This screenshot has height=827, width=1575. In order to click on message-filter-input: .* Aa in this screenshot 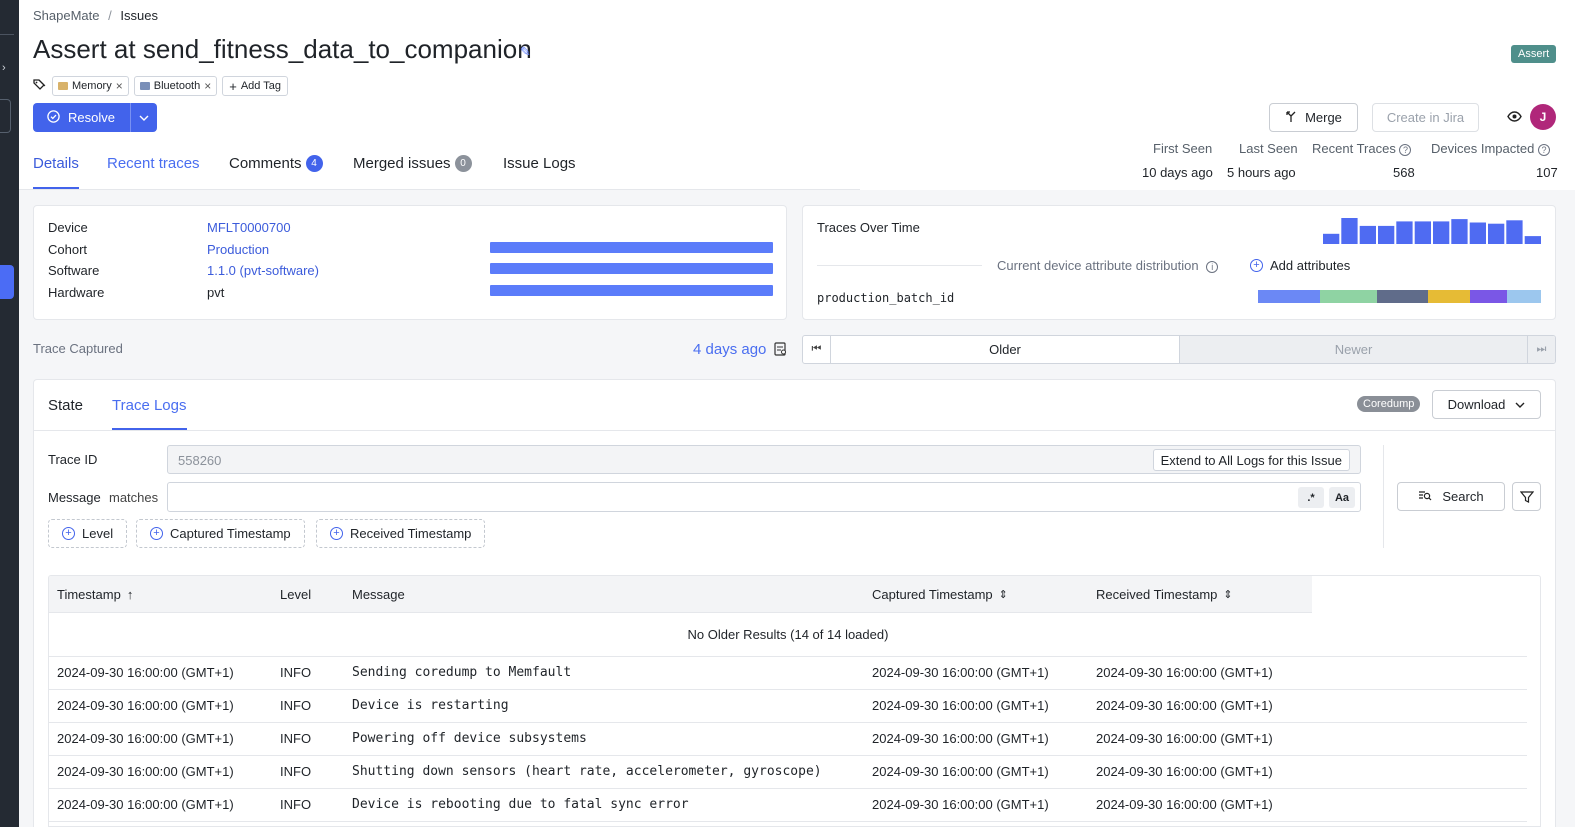, I will do `click(764, 497)`.